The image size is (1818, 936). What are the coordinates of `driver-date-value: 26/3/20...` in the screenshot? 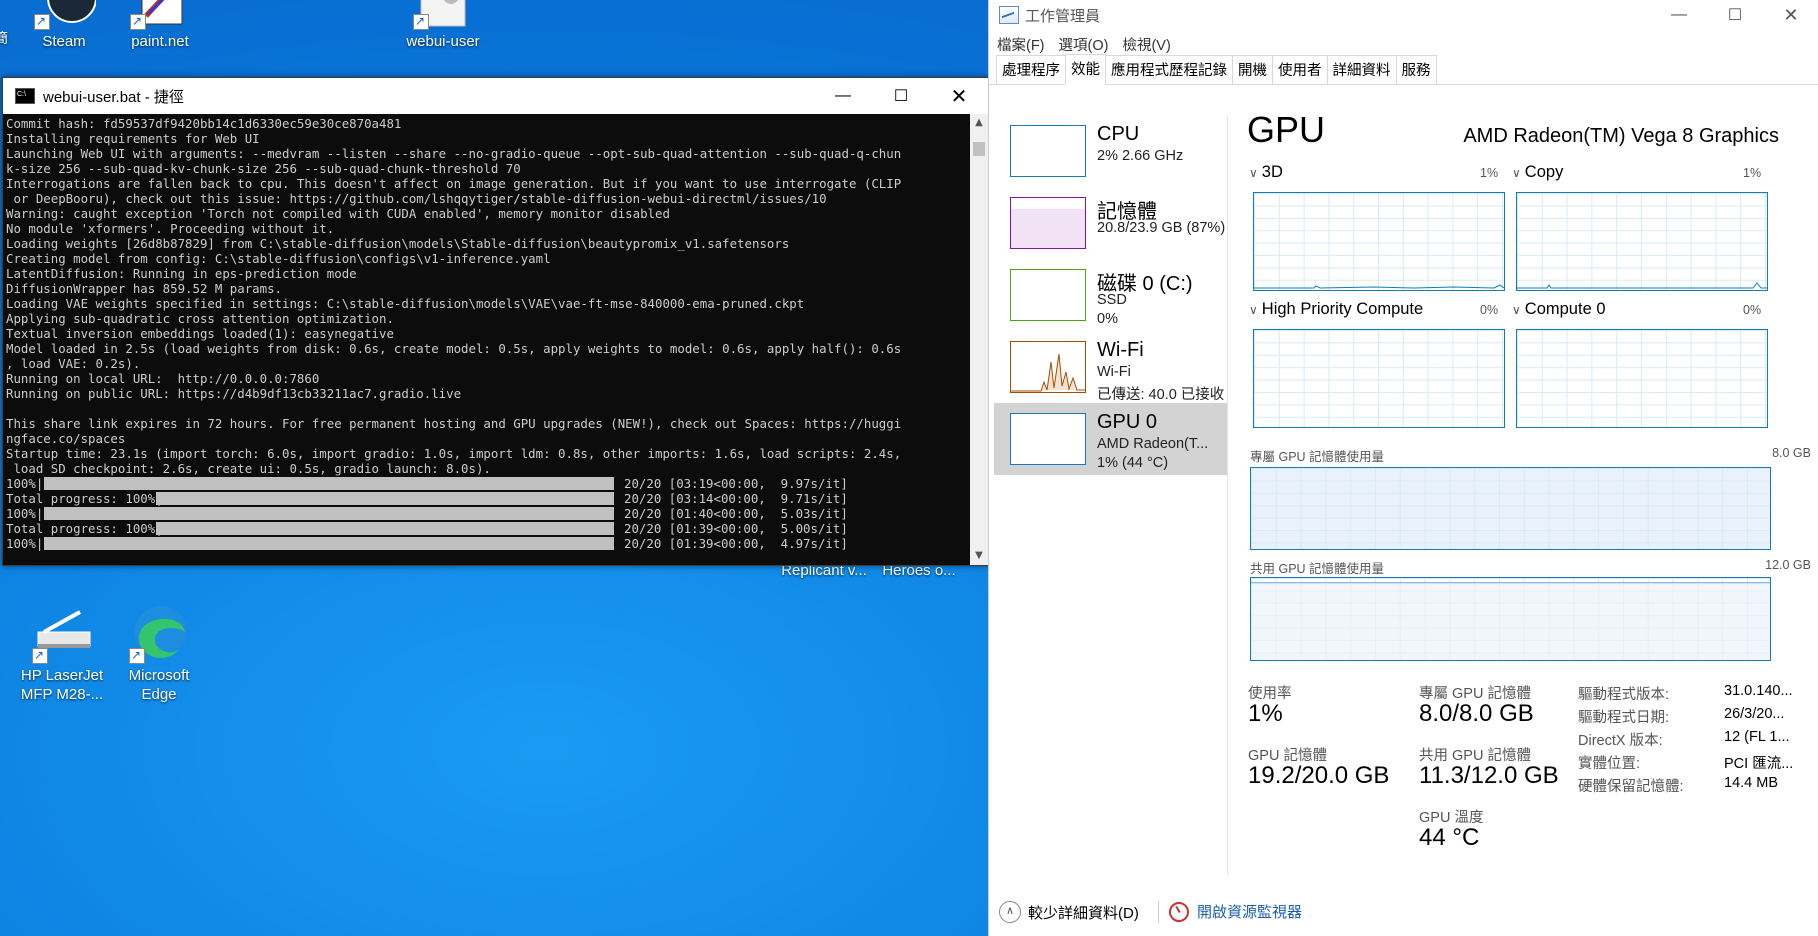 It's located at (1754, 714).